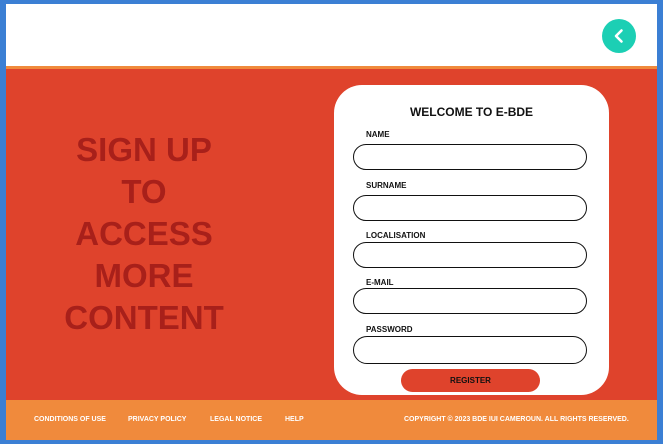 The image size is (663, 444). I want to click on password-label: PASSWORD, so click(389, 329).